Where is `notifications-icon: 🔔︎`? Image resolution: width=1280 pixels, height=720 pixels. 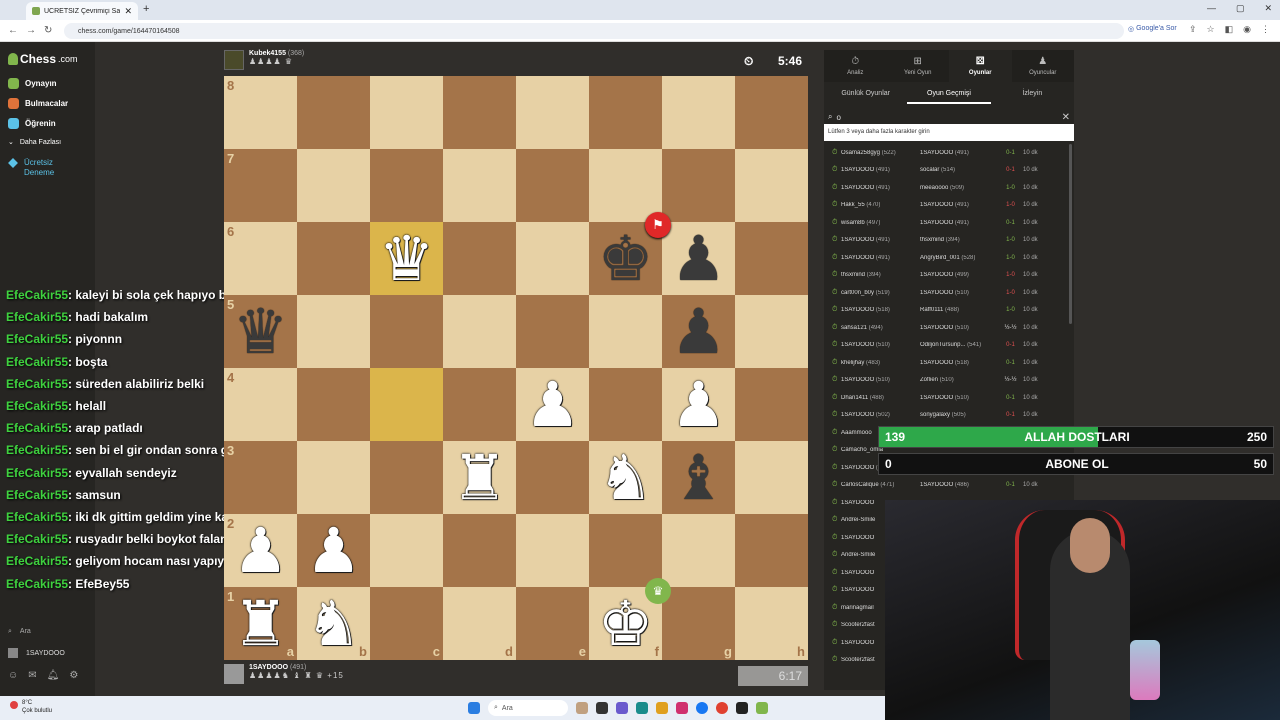
notifications-icon: 🔔︎ is located at coordinates (53, 675).